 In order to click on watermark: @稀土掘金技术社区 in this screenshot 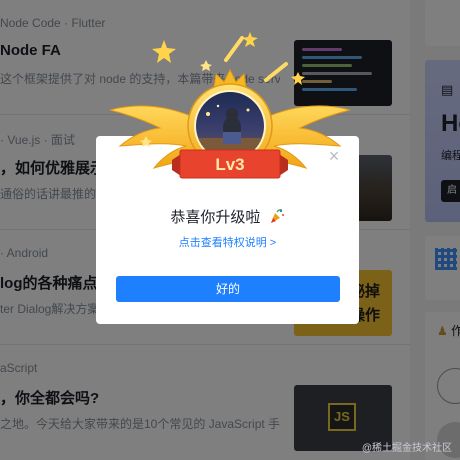, I will do `click(406, 448)`.